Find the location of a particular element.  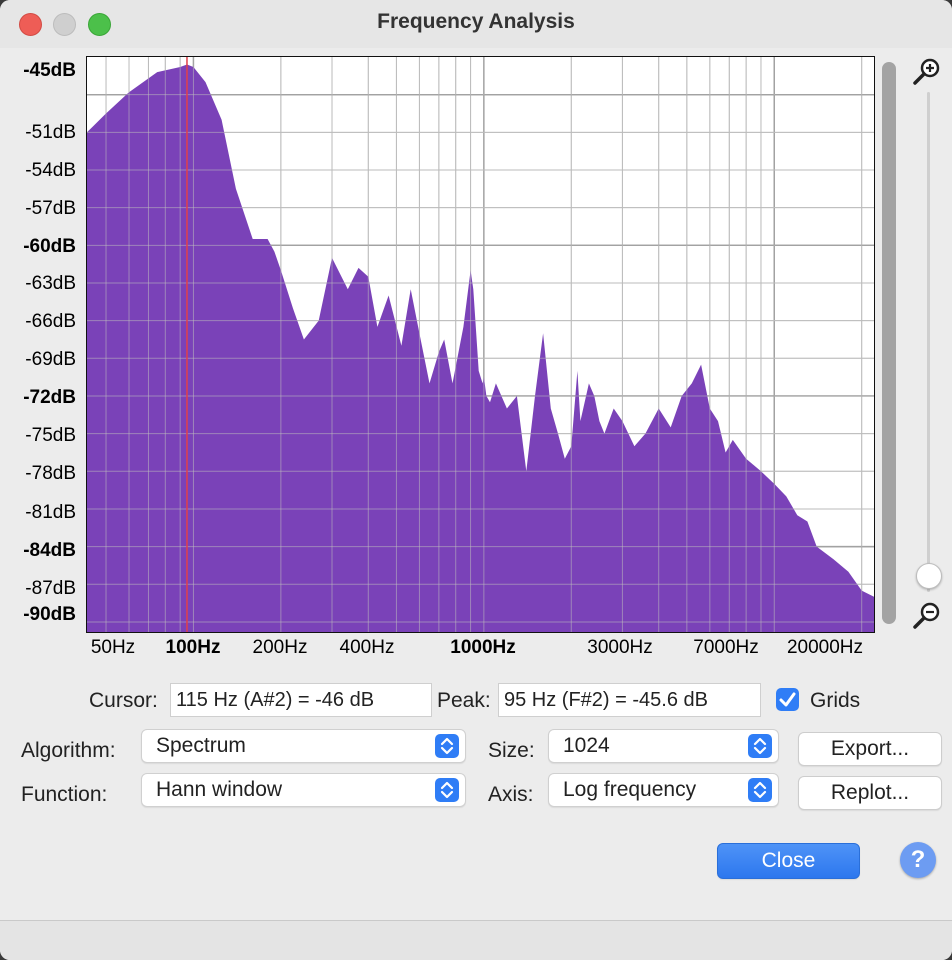

y-tick-label: -57dB is located at coordinates (50, 208).